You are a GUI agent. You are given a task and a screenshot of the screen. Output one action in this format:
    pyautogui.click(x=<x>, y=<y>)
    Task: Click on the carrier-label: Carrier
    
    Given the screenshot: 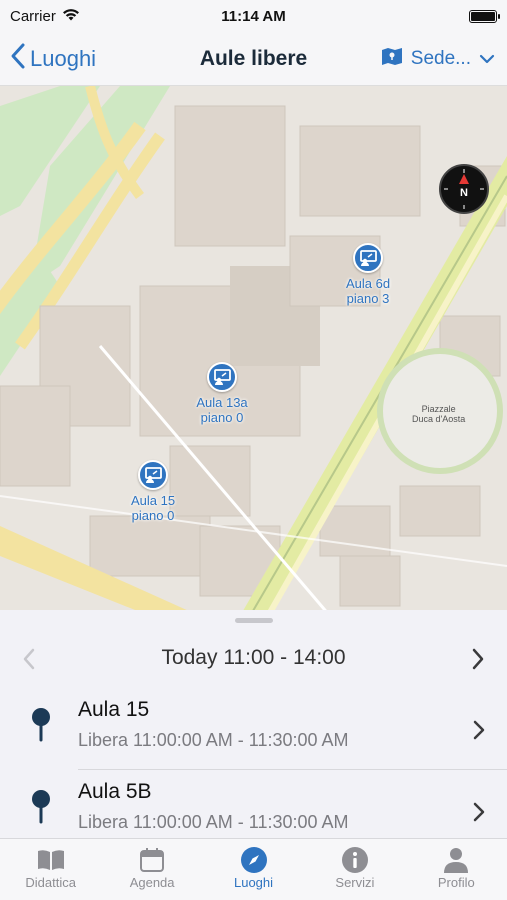 What is the action you would take?
    pyautogui.click(x=33, y=16)
    